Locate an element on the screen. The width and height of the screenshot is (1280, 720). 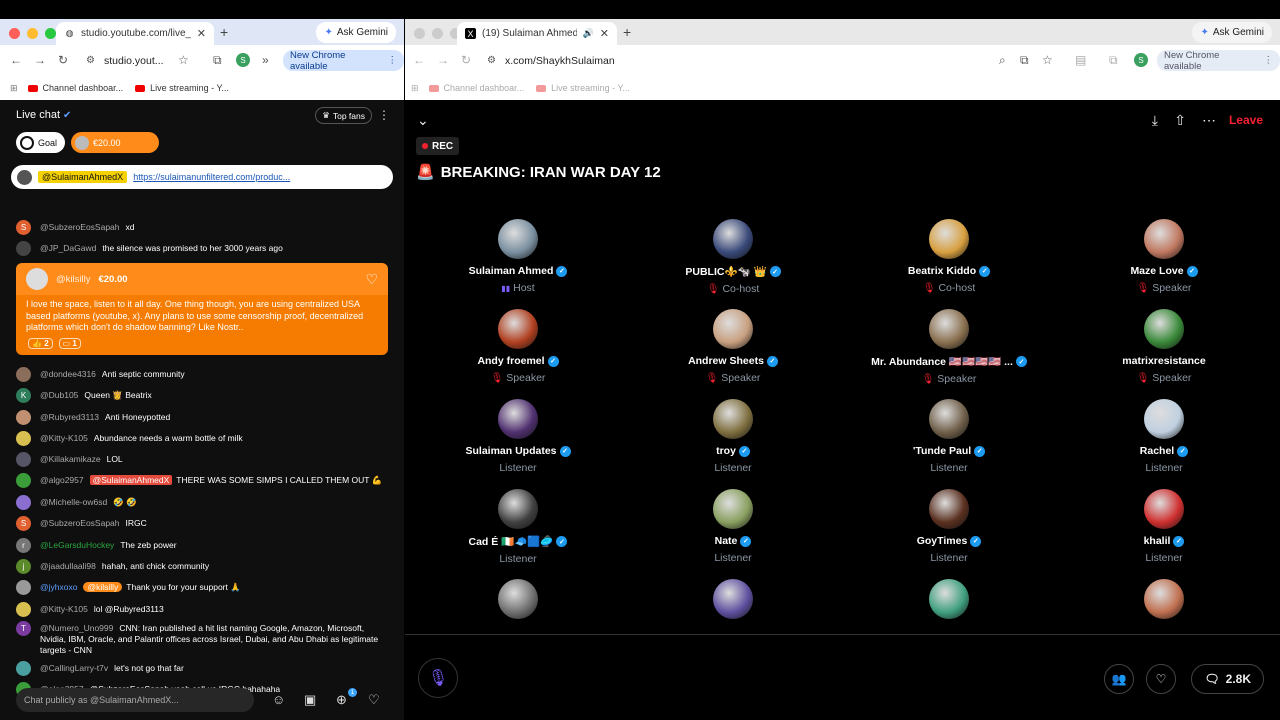
message-author: @LeGarsduHockey is located at coordinates (77, 545).